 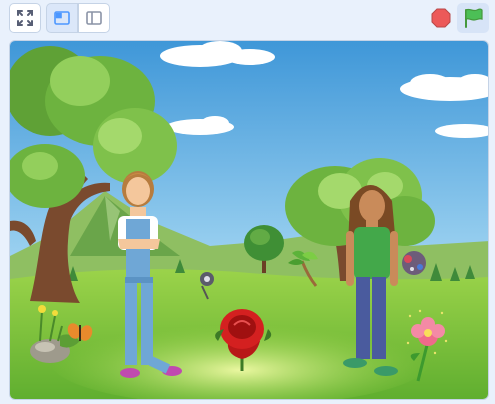 I want to click on small-stage-layout-icon, so click(x=62, y=18).